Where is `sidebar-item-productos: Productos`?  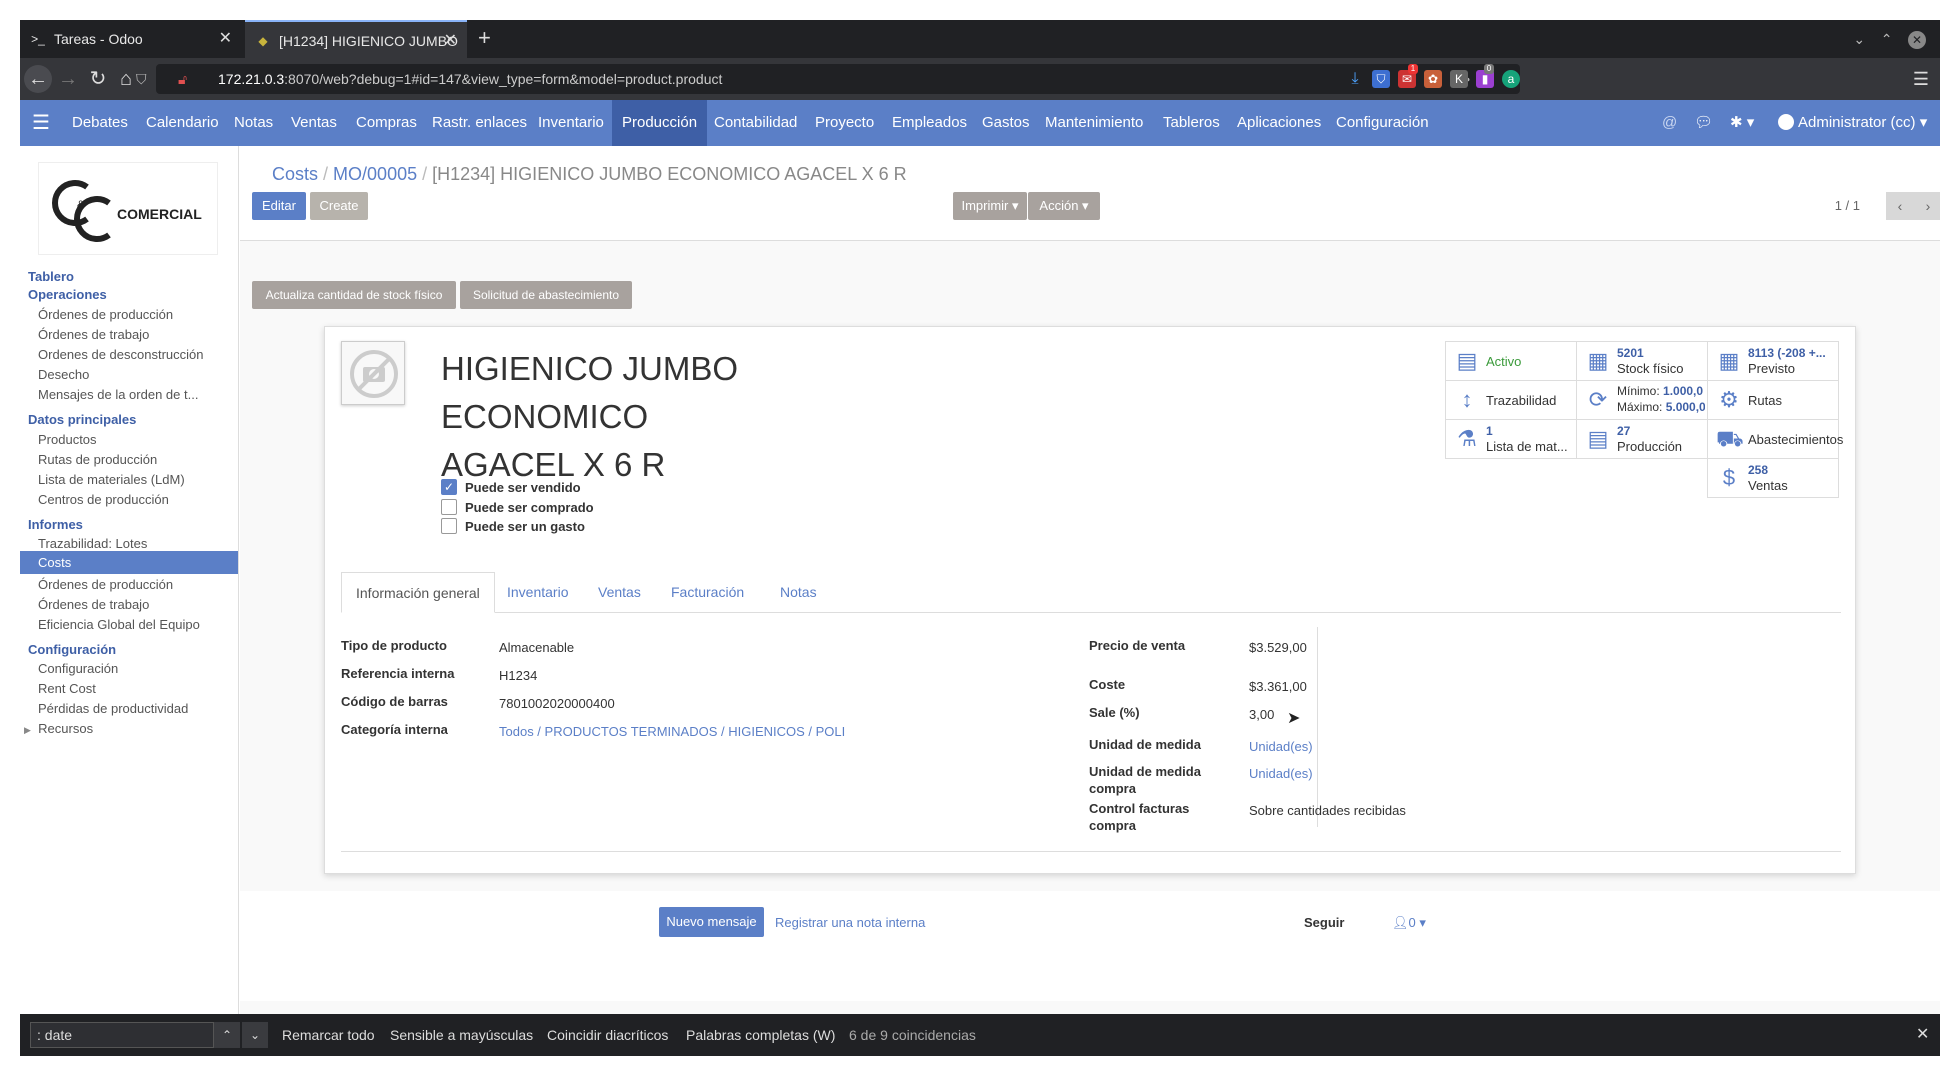 sidebar-item-productos: Productos is located at coordinates (67, 439).